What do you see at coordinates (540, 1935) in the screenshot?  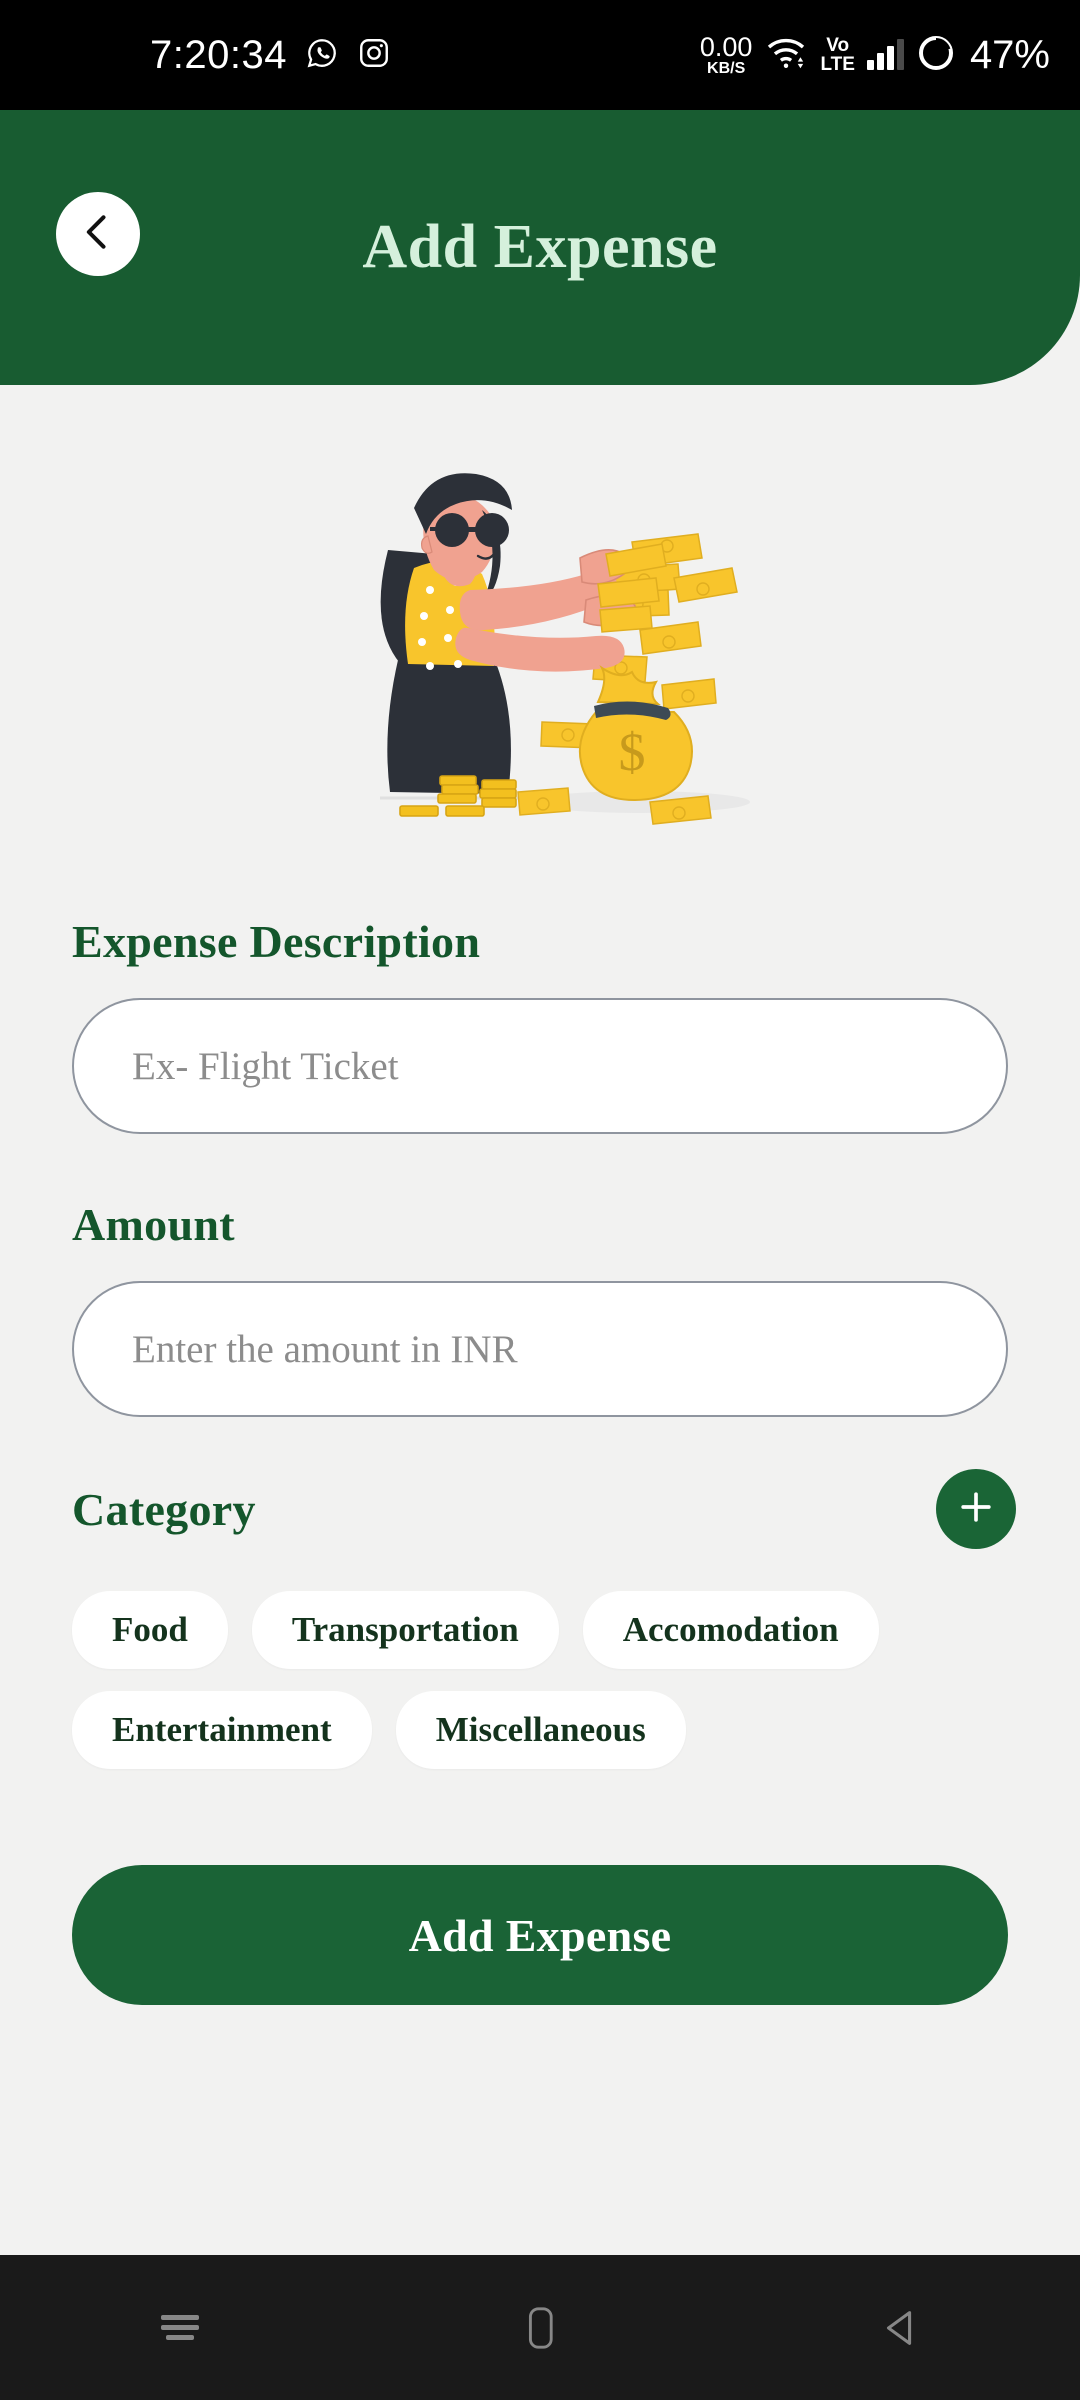 I see `add-expense-button: Add Expense` at bounding box center [540, 1935].